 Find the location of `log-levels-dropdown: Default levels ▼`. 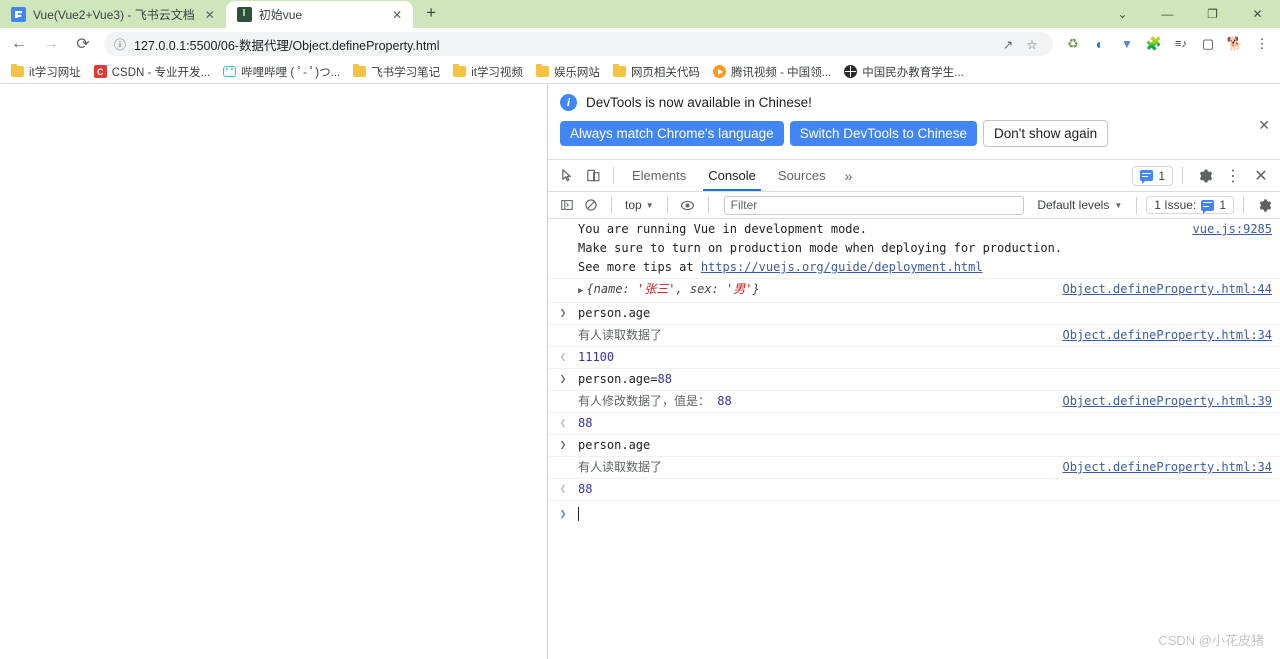

log-levels-dropdown: Default levels ▼ is located at coordinates (1079, 205).